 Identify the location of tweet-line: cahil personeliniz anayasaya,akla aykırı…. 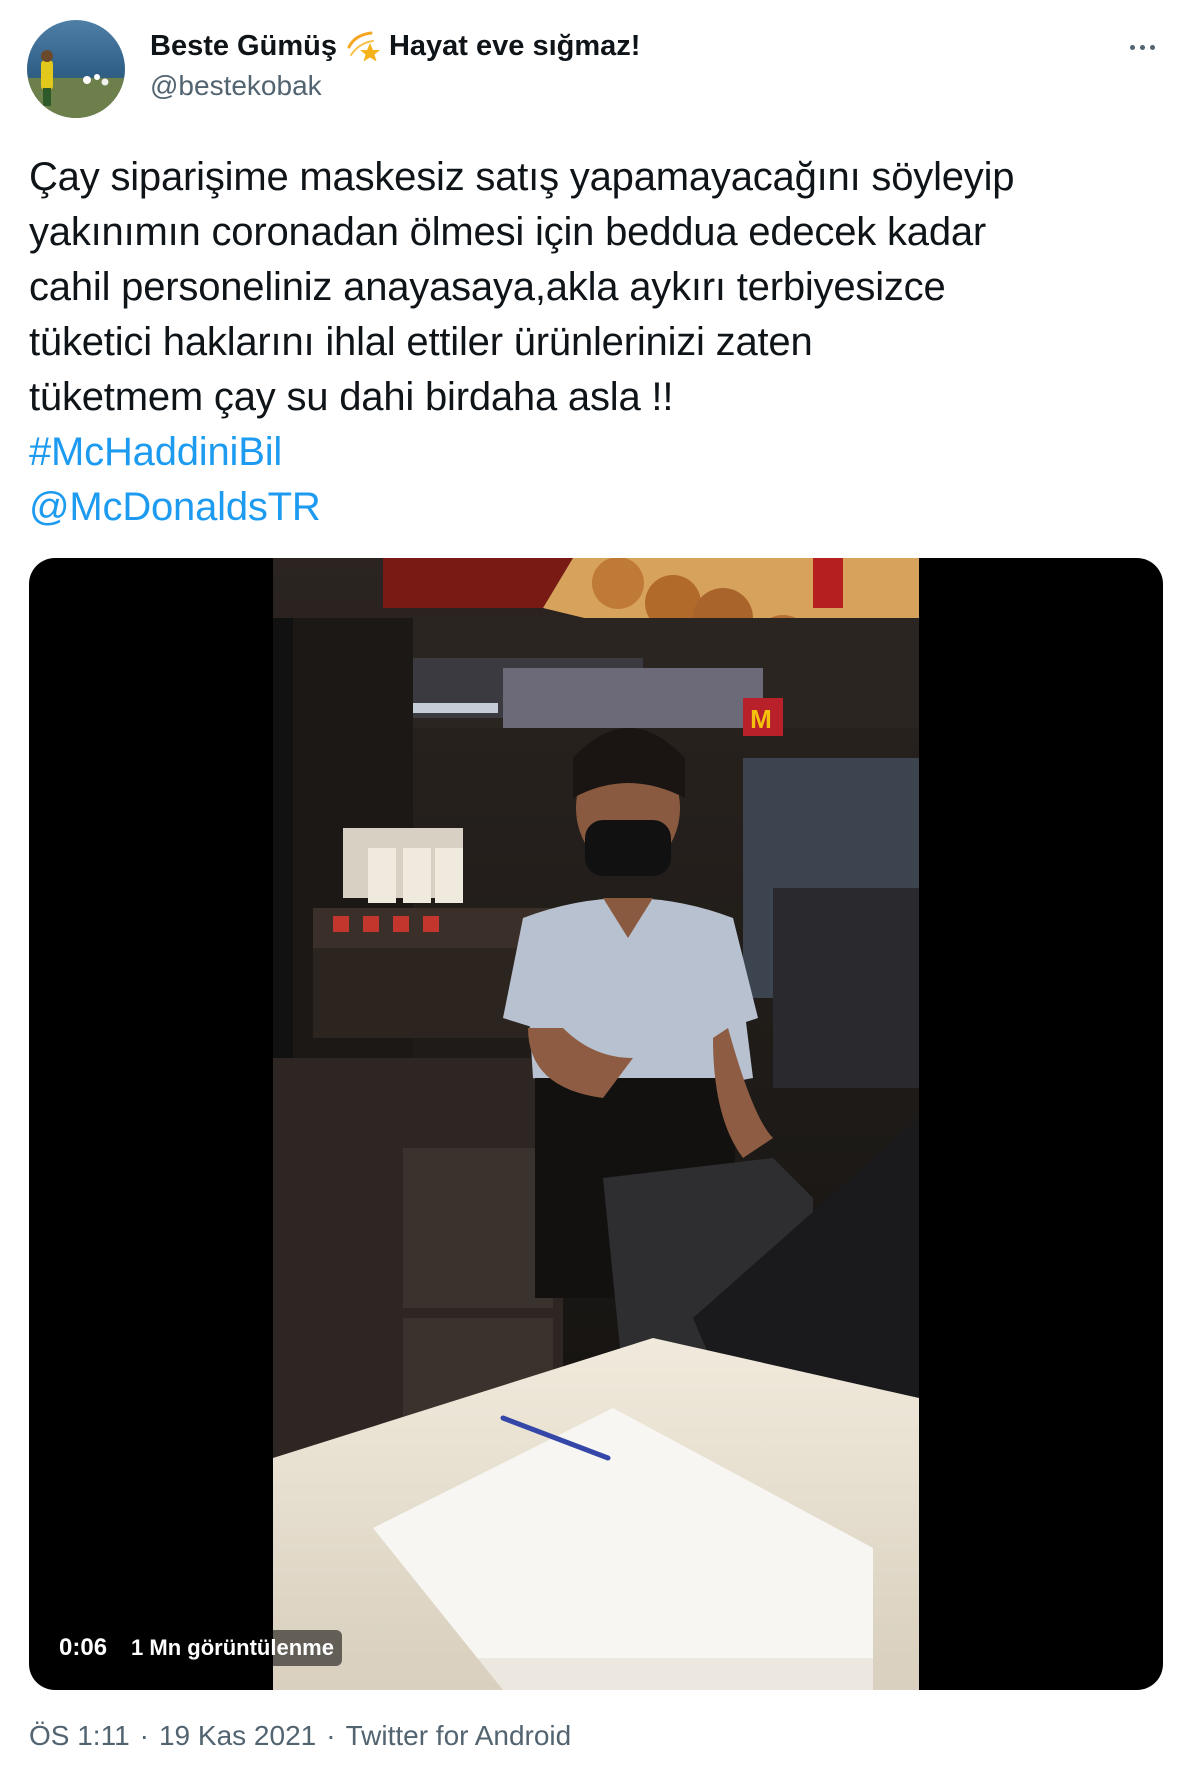
(487, 287).